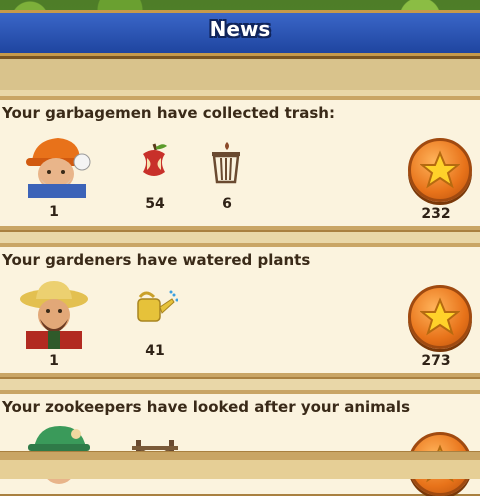  I want to click on card-title: Your gardeners have watered plants, so click(156, 260).